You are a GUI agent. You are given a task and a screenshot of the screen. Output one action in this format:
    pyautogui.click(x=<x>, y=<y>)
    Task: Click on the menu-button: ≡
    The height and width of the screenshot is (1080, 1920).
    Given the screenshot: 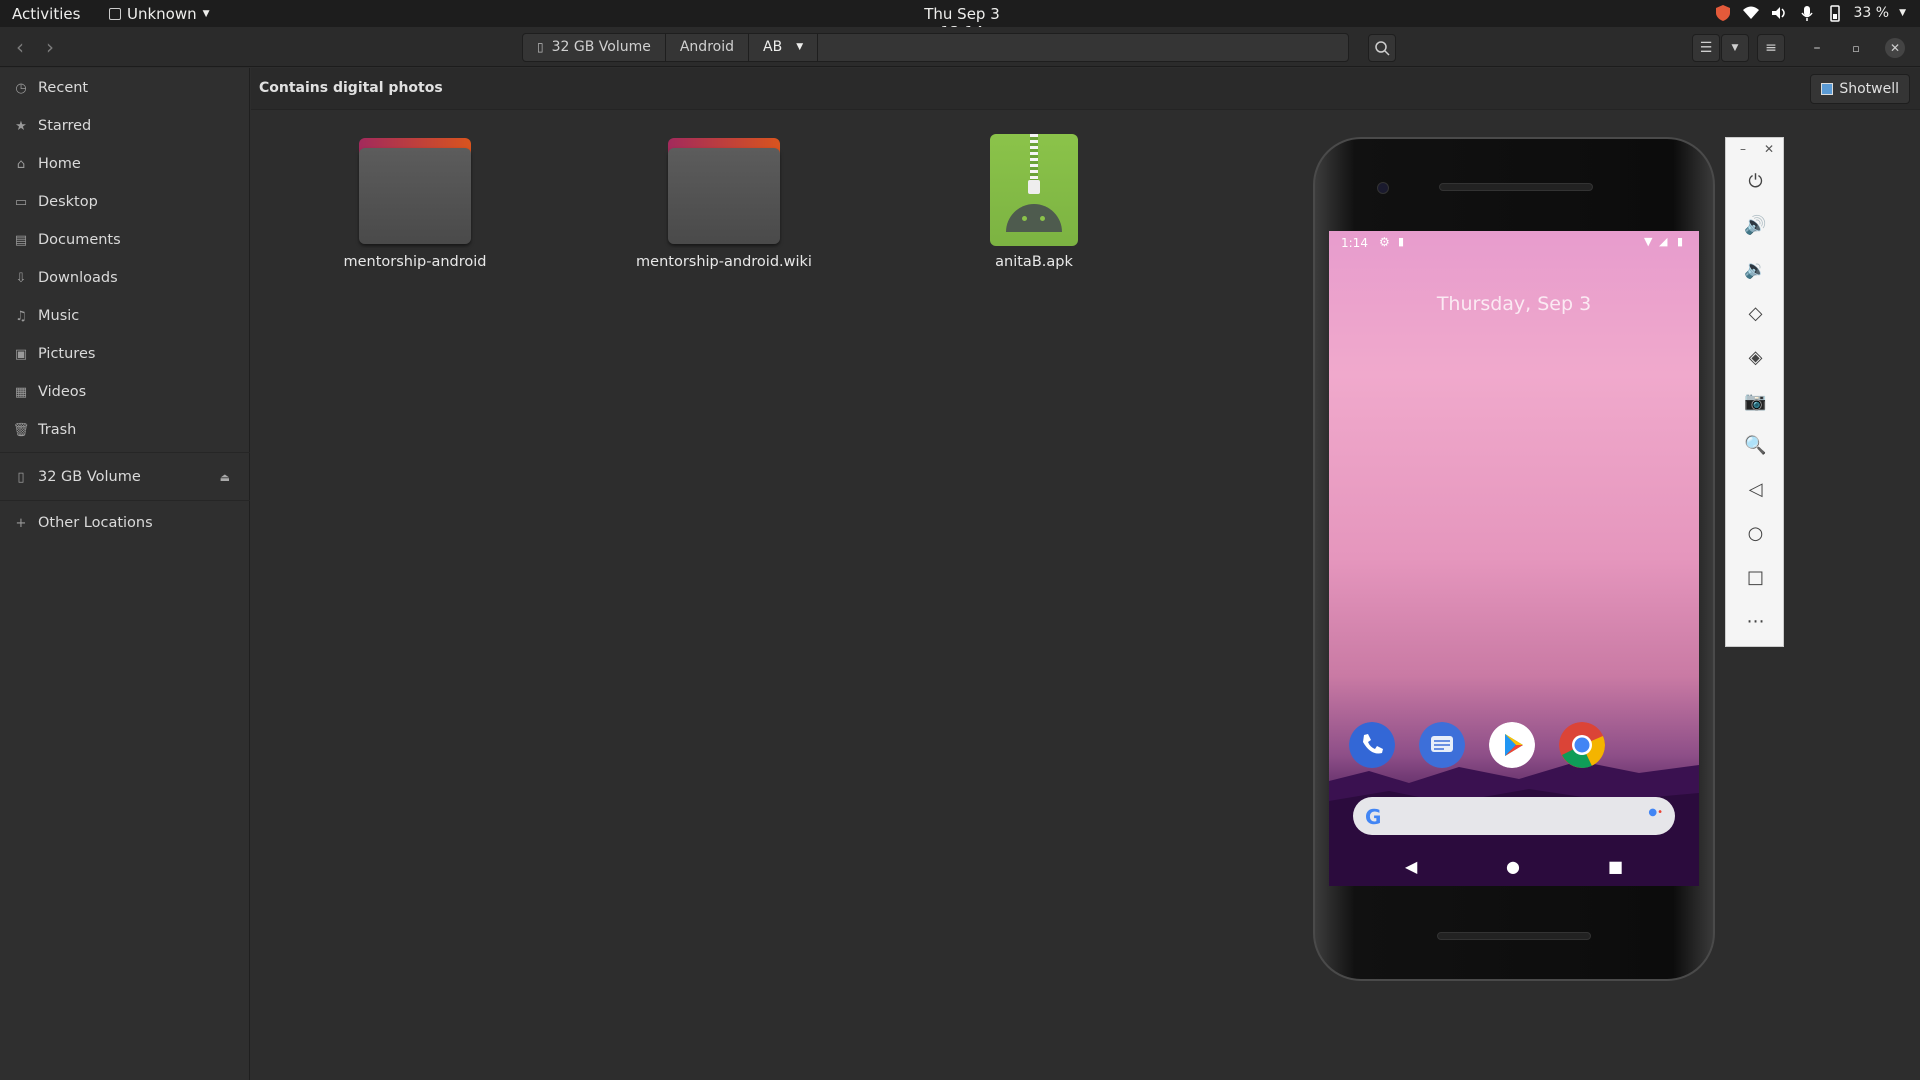 What is the action you would take?
    pyautogui.click(x=1771, y=48)
    